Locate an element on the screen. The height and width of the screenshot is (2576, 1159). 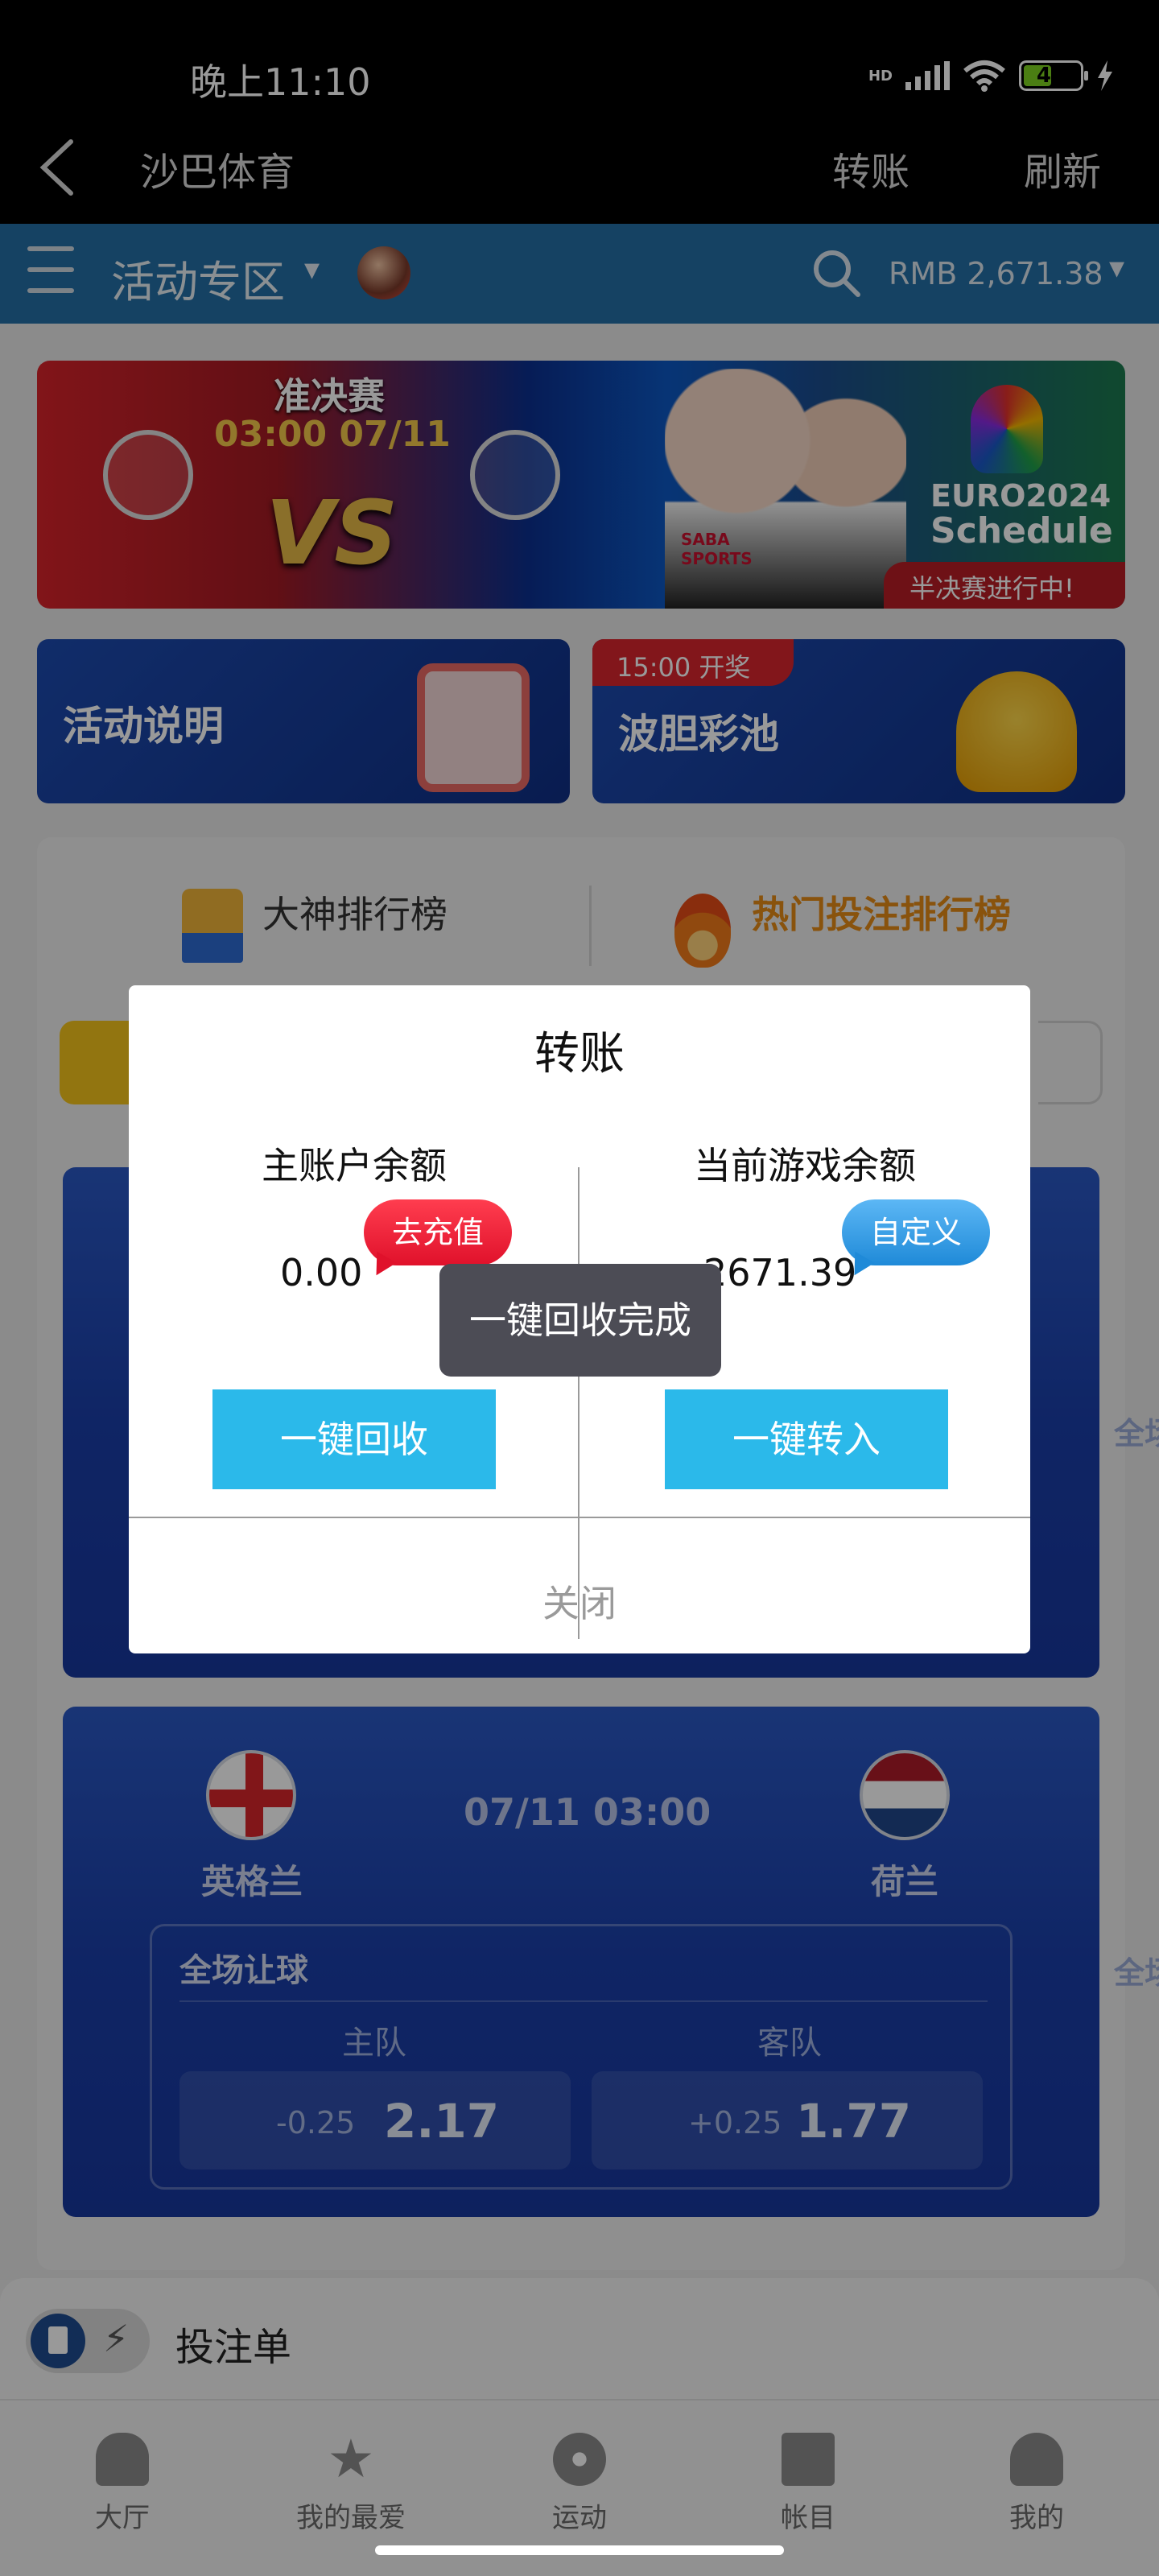
dialog-divider is located at coordinates (579, 1403).